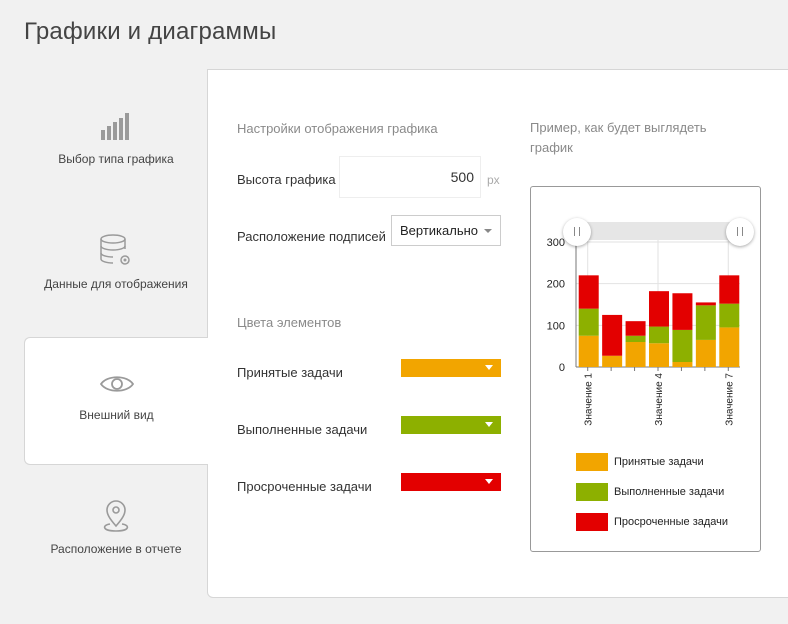 The height and width of the screenshot is (624, 788). Describe the element at coordinates (337, 128) in the screenshot. I see `settings-section-title: Настройки отображения графика` at that location.